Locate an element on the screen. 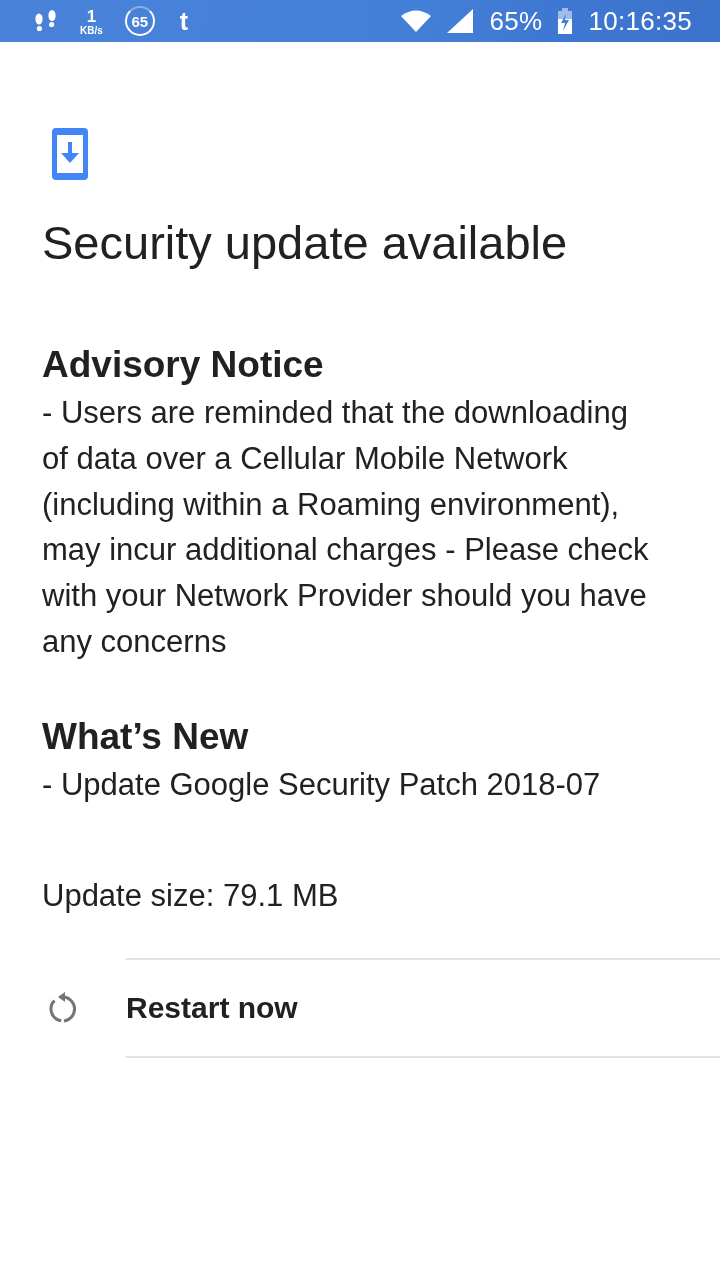 The width and height of the screenshot is (720, 1280). wifi-icon is located at coordinates (416, 21).